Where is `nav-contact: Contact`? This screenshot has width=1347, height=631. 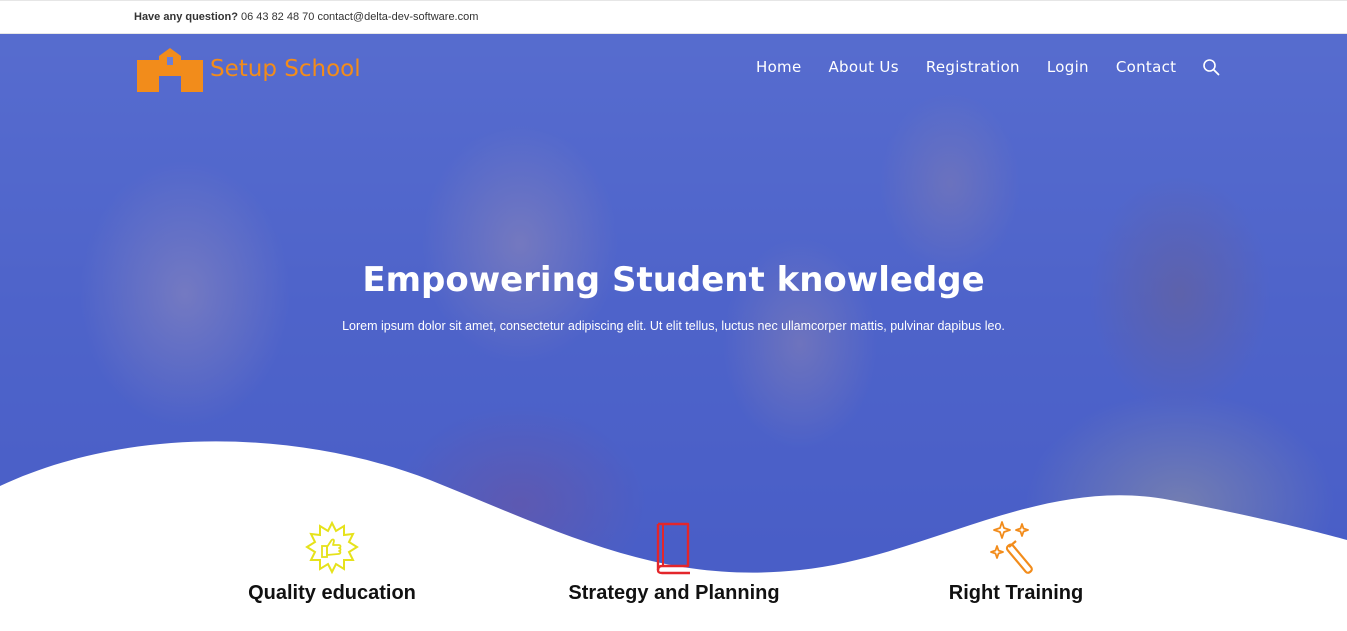
nav-contact: Contact is located at coordinates (1146, 67).